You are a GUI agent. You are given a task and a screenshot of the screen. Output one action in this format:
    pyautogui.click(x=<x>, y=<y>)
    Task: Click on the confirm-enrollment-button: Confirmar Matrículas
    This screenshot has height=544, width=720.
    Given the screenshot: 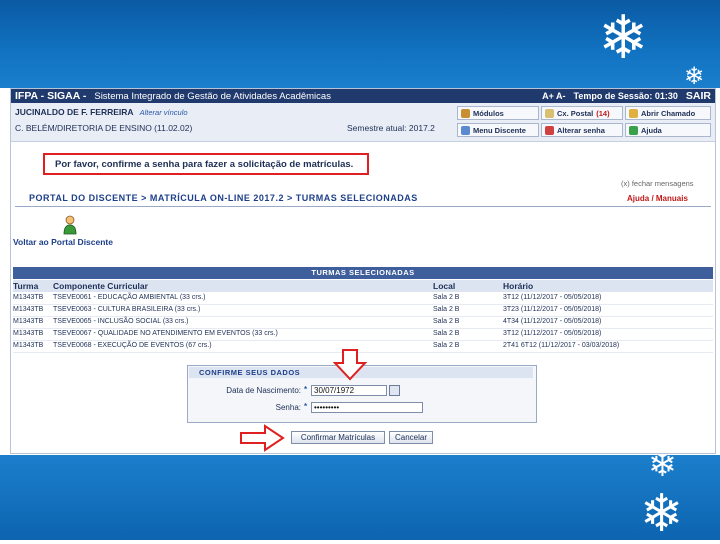 What is the action you would take?
    pyautogui.click(x=338, y=437)
    